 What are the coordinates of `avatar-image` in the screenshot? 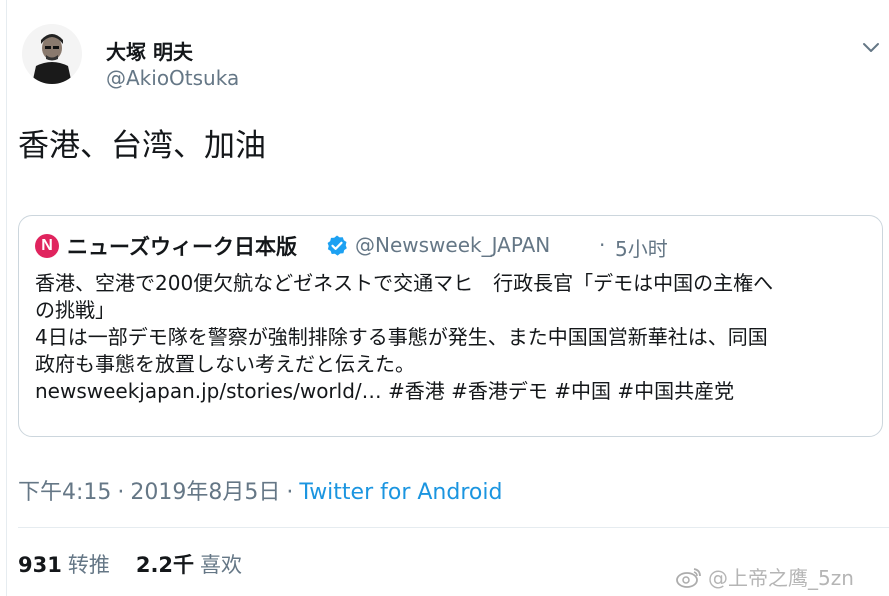 It's located at (52, 54).